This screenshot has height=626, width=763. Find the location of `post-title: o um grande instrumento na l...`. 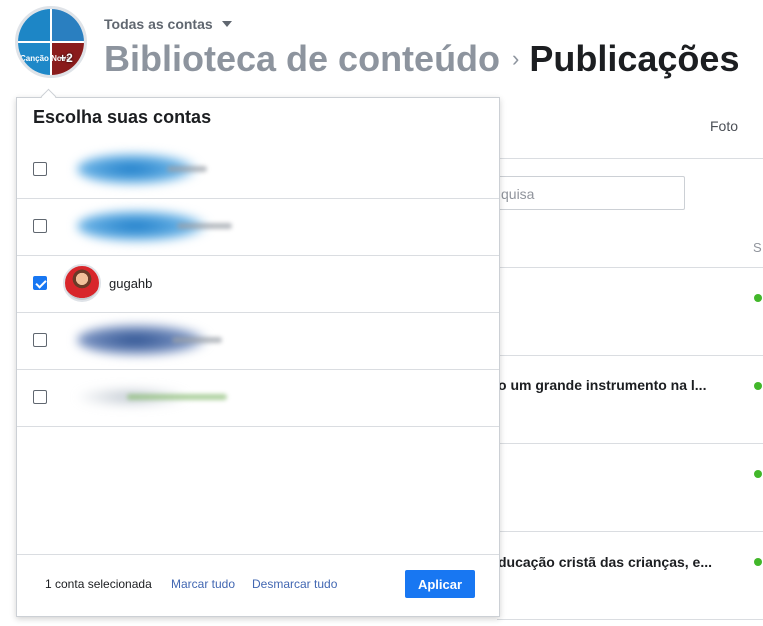

post-title: o um grande instrumento na l... is located at coordinates (602, 385).